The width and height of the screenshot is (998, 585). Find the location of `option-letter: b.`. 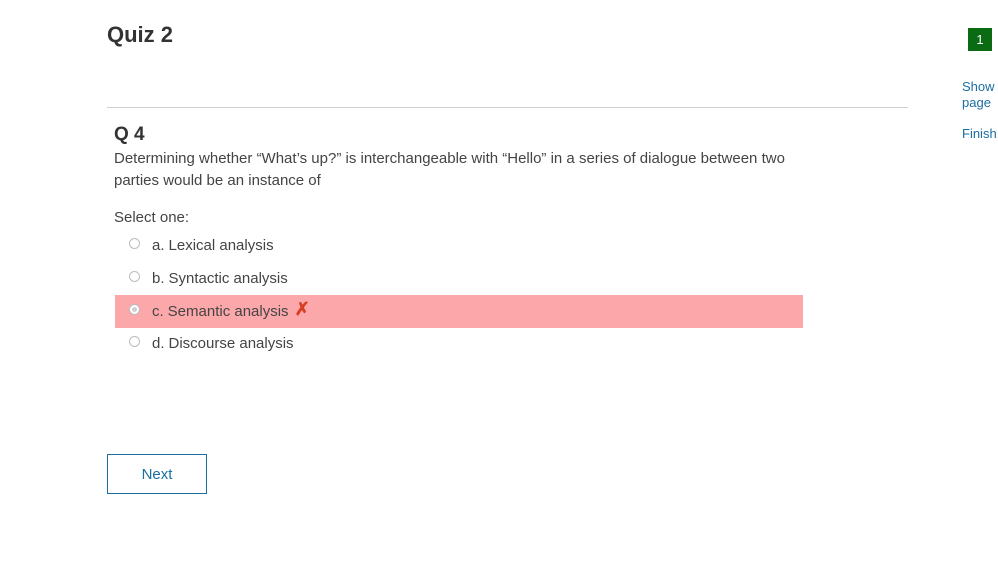

option-letter: b. is located at coordinates (158, 278).